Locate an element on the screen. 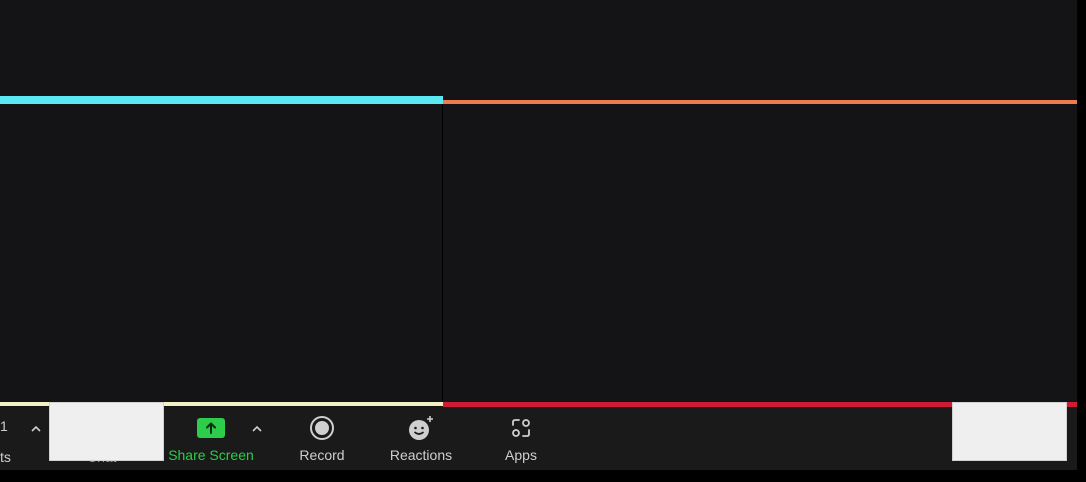 This screenshot has height=482, width=1086. record-button: Record is located at coordinates (322, 438).